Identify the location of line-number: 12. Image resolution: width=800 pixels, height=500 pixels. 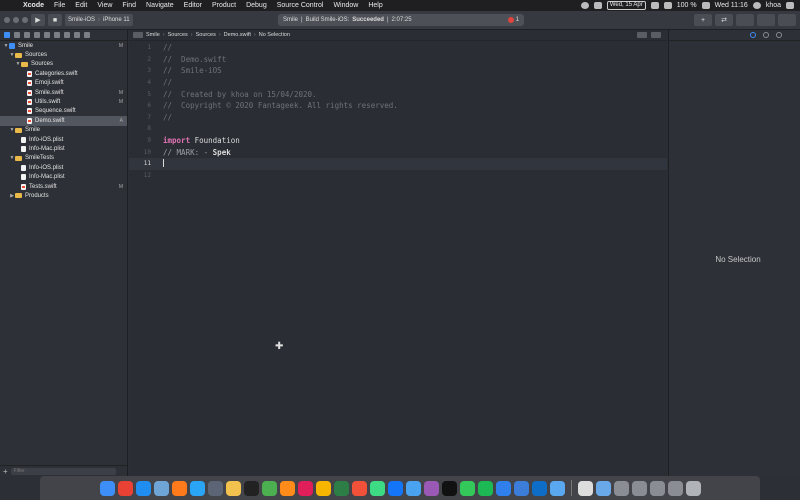
(142, 175).